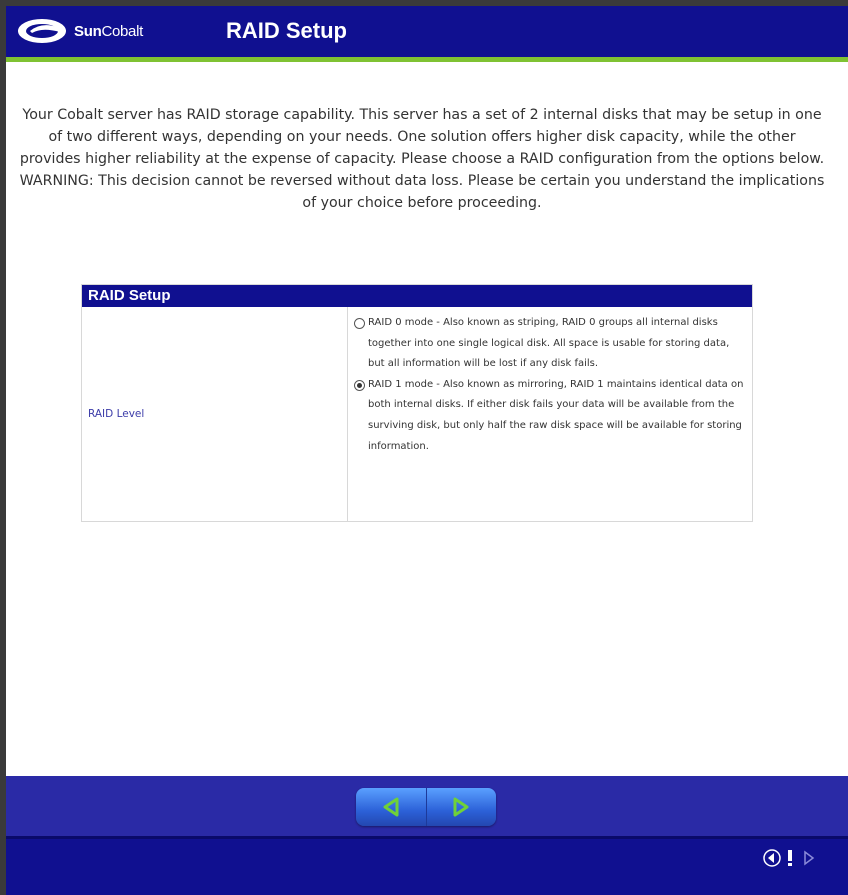 This screenshot has width=848, height=895. I want to click on exclamation-icon, so click(790, 858).